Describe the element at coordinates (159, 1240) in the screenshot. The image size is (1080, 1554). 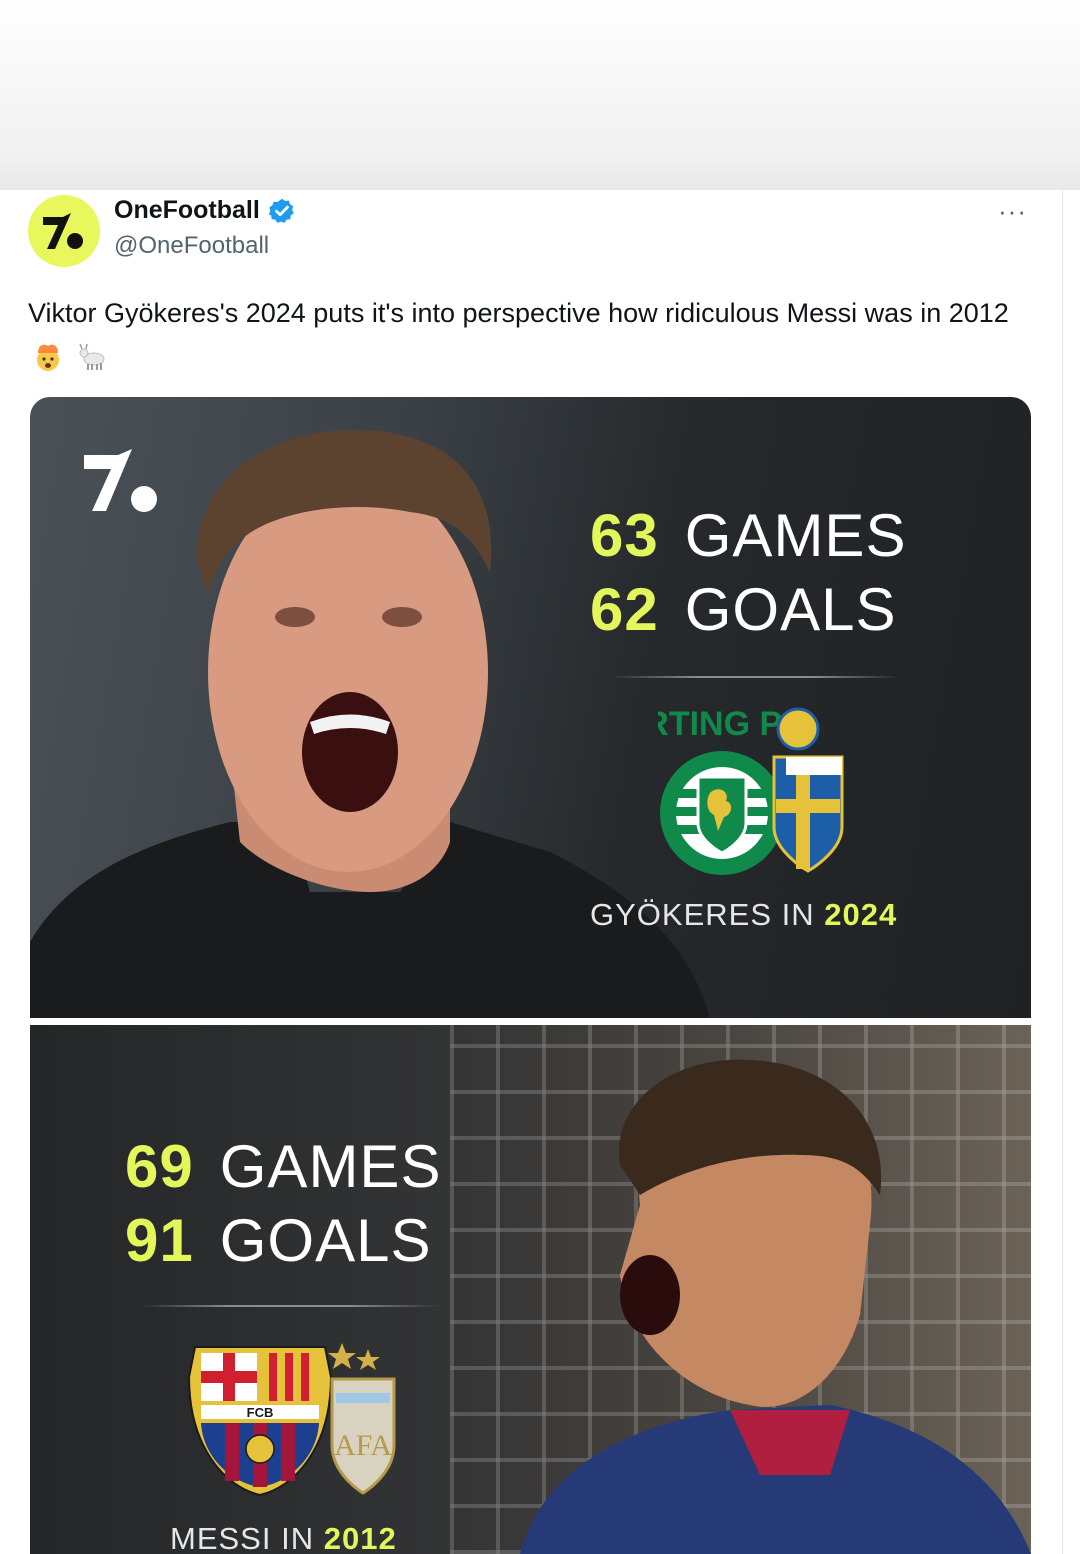
I see `goals-value: 91` at that location.